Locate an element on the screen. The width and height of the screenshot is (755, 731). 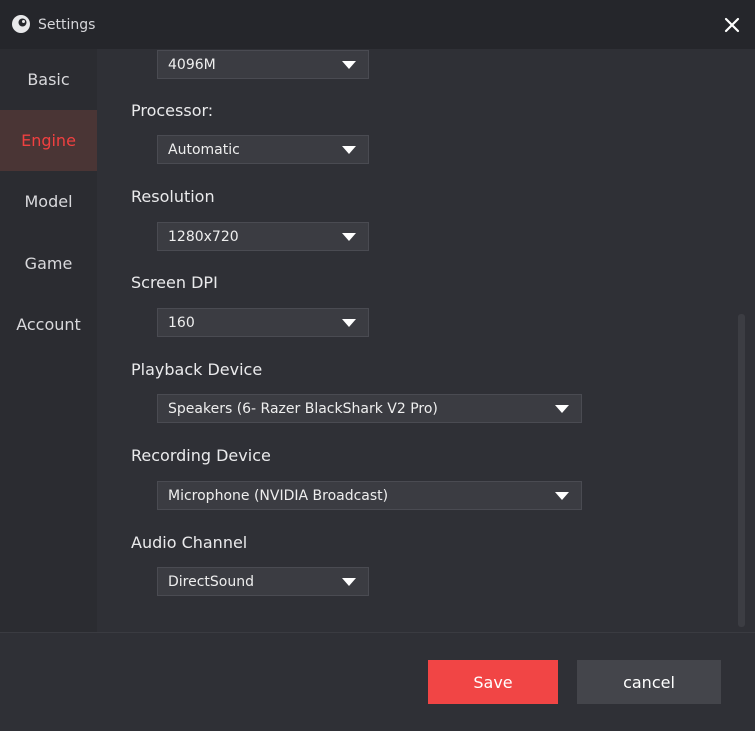
processor-label: Processor: is located at coordinates (172, 110).